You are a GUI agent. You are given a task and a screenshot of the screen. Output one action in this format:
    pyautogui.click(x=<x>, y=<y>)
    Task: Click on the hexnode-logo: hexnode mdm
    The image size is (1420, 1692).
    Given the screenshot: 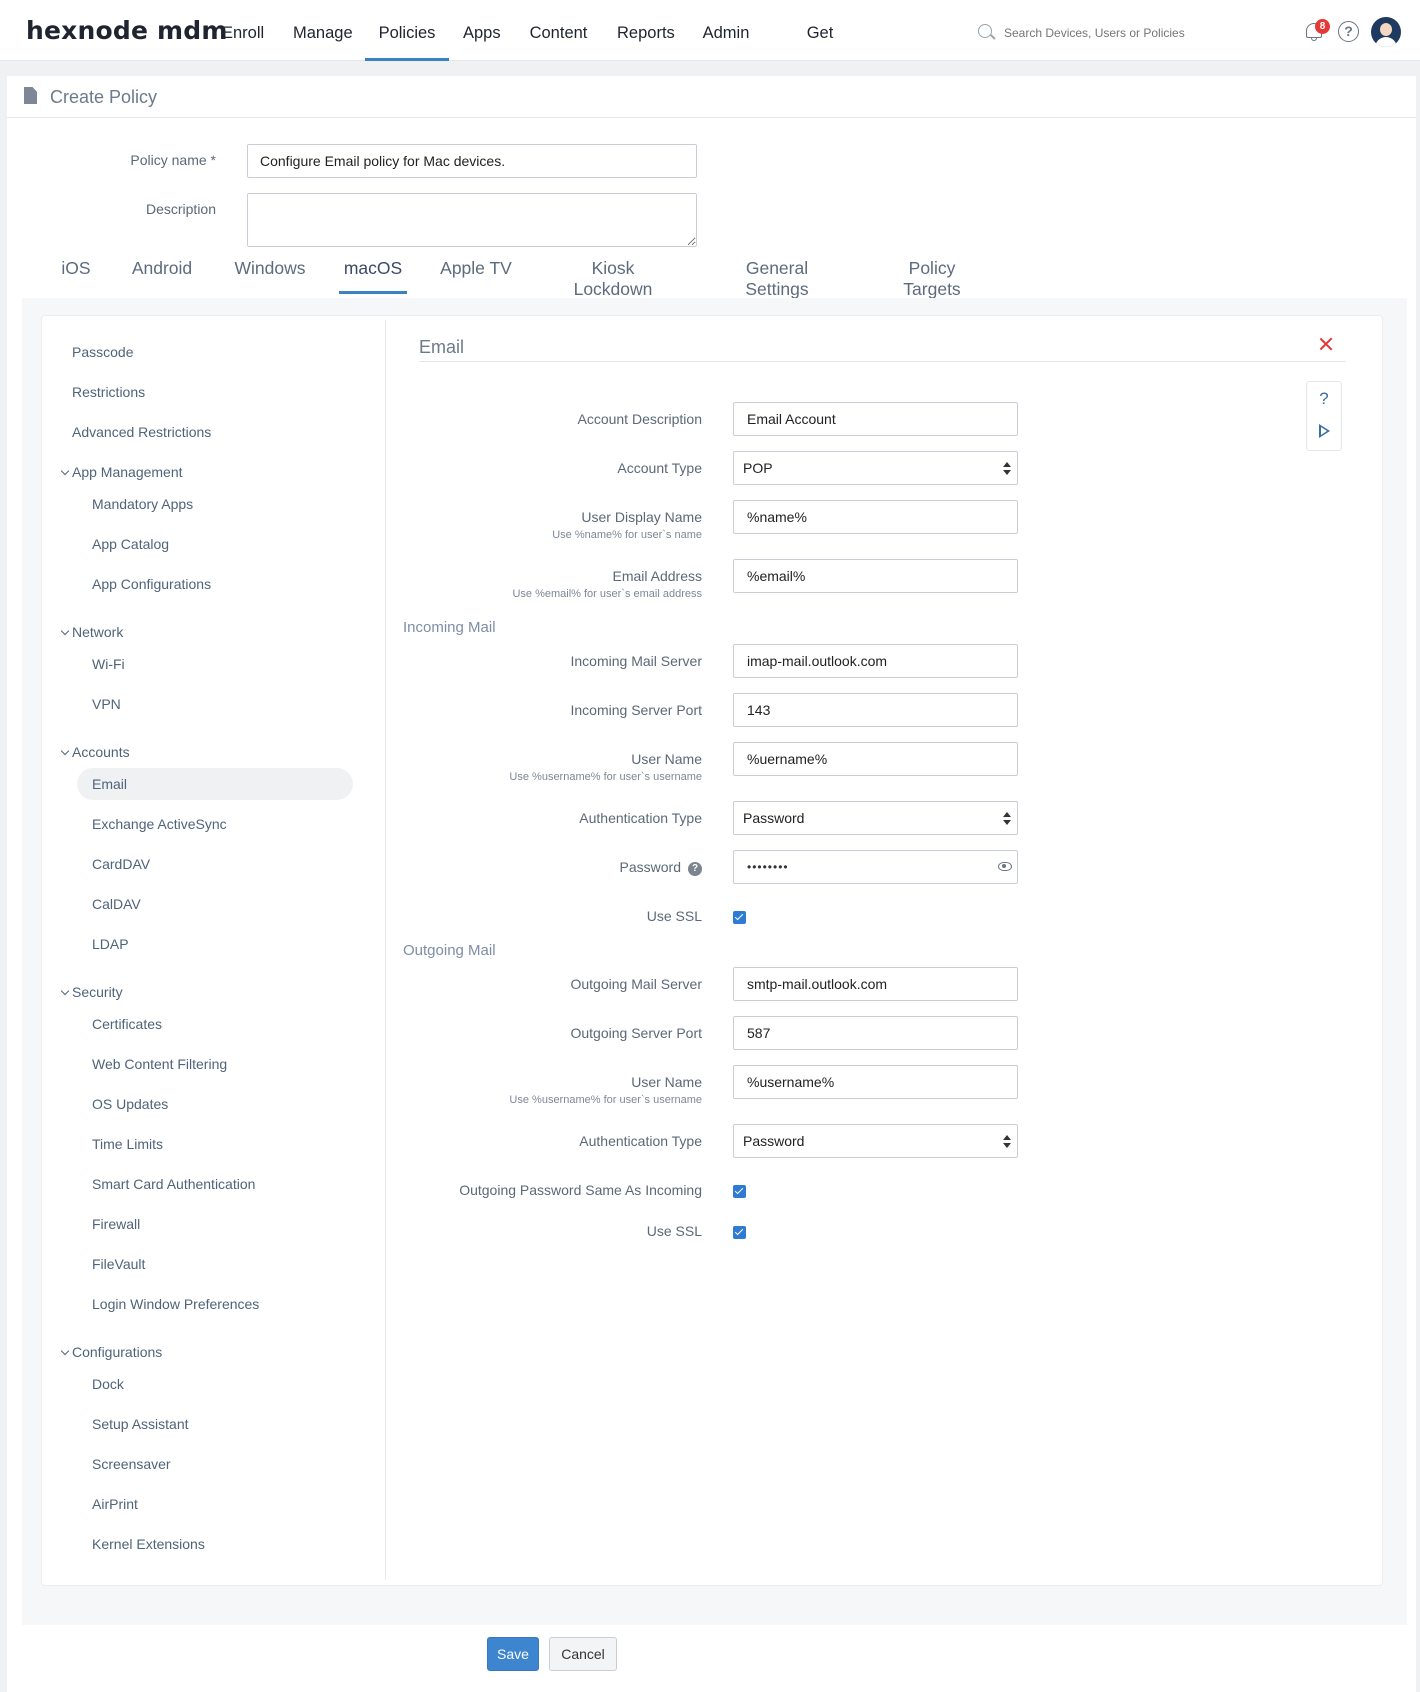 What is the action you would take?
    pyautogui.click(x=127, y=30)
    